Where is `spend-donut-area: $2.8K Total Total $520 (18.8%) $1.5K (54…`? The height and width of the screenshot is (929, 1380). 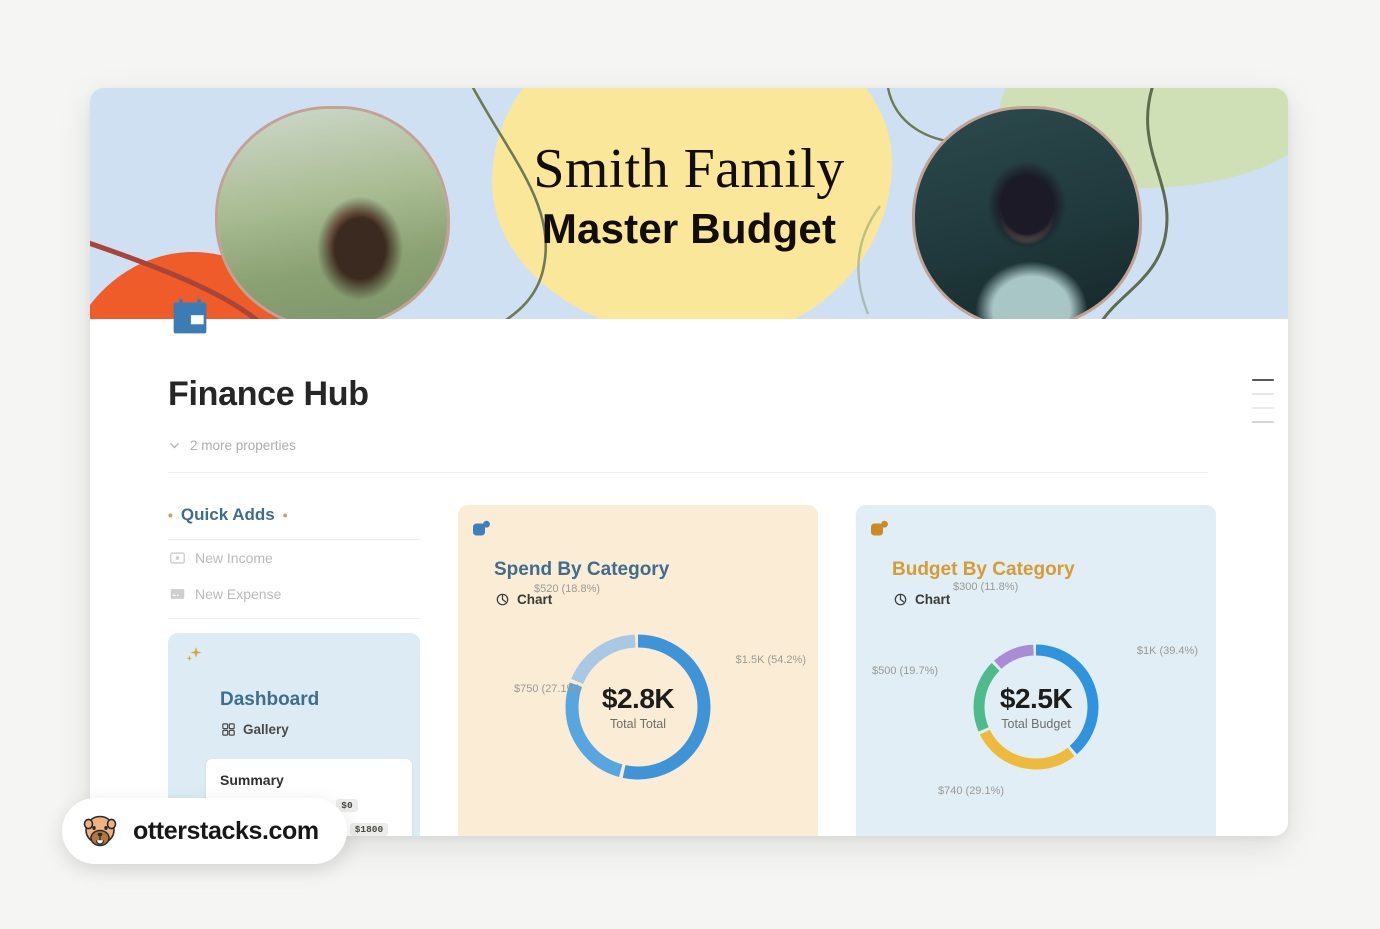
spend-donut-area: $2.8K Total Total $520 (18.8%) $1.5K (54… is located at coordinates (642, 697).